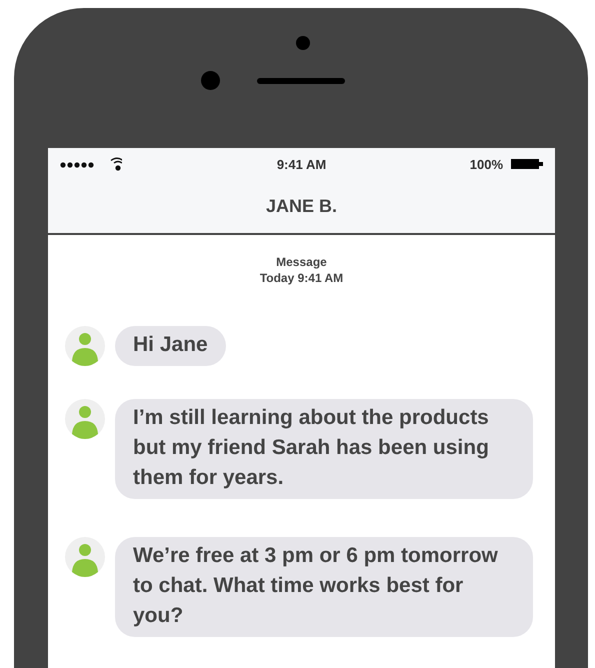 The image size is (595, 668). What do you see at coordinates (91, 164) in the screenshot?
I see `signal-wifi-icon` at bounding box center [91, 164].